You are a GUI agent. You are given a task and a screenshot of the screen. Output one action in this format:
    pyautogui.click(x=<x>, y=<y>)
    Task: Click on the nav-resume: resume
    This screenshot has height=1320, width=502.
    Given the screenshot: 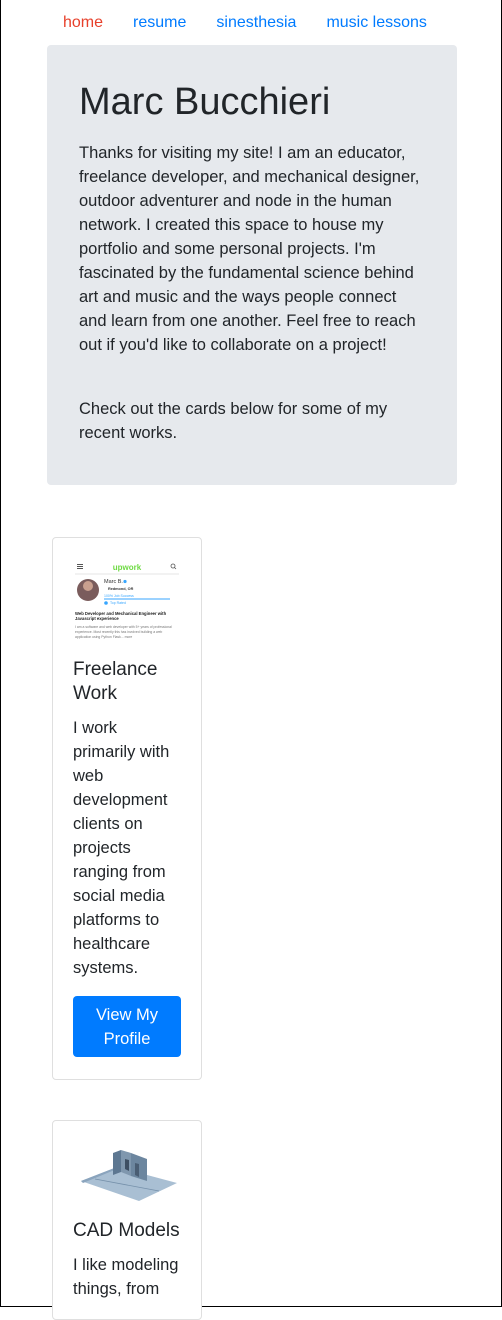 What is the action you would take?
    pyautogui.click(x=159, y=23)
    